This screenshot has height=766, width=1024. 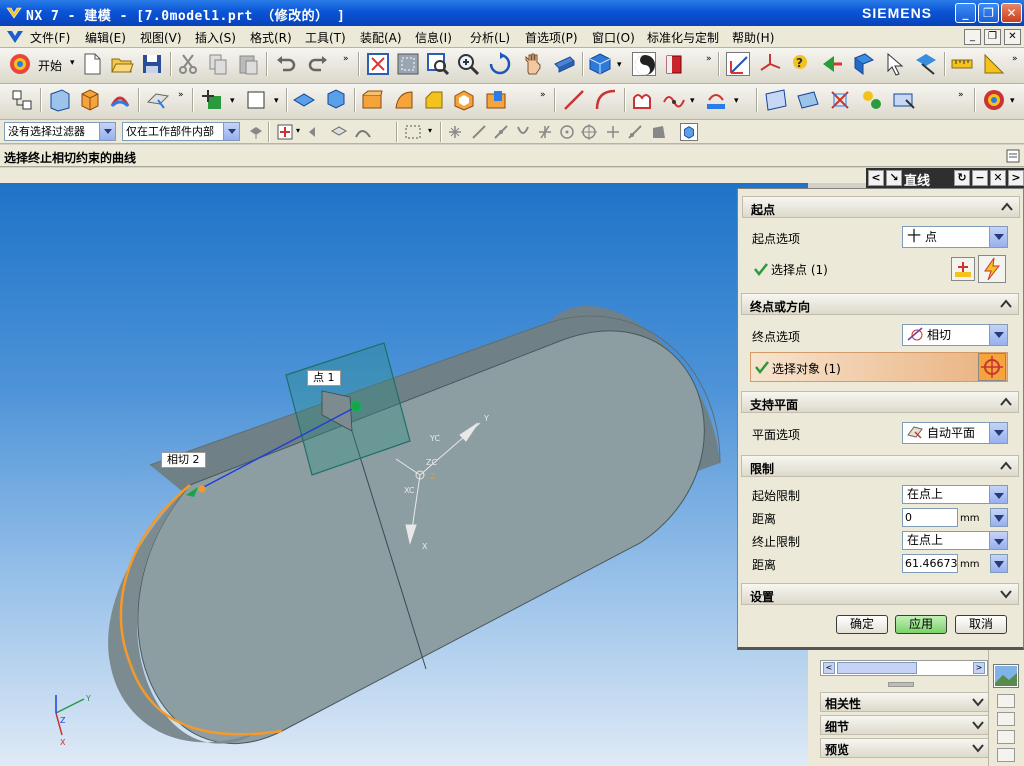 I want to click on snap-point-icon, so click(x=285, y=132).